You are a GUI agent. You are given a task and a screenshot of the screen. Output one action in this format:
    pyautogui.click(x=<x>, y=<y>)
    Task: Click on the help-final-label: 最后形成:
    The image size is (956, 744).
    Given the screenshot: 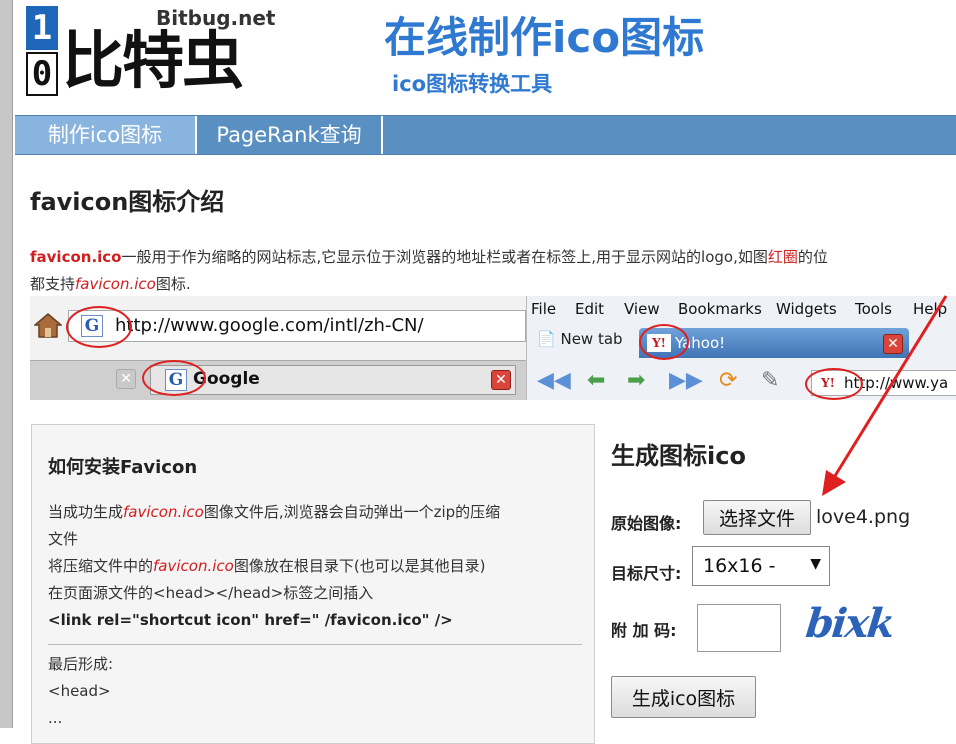 What is the action you would take?
    pyautogui.click(x=81, y=664)
    